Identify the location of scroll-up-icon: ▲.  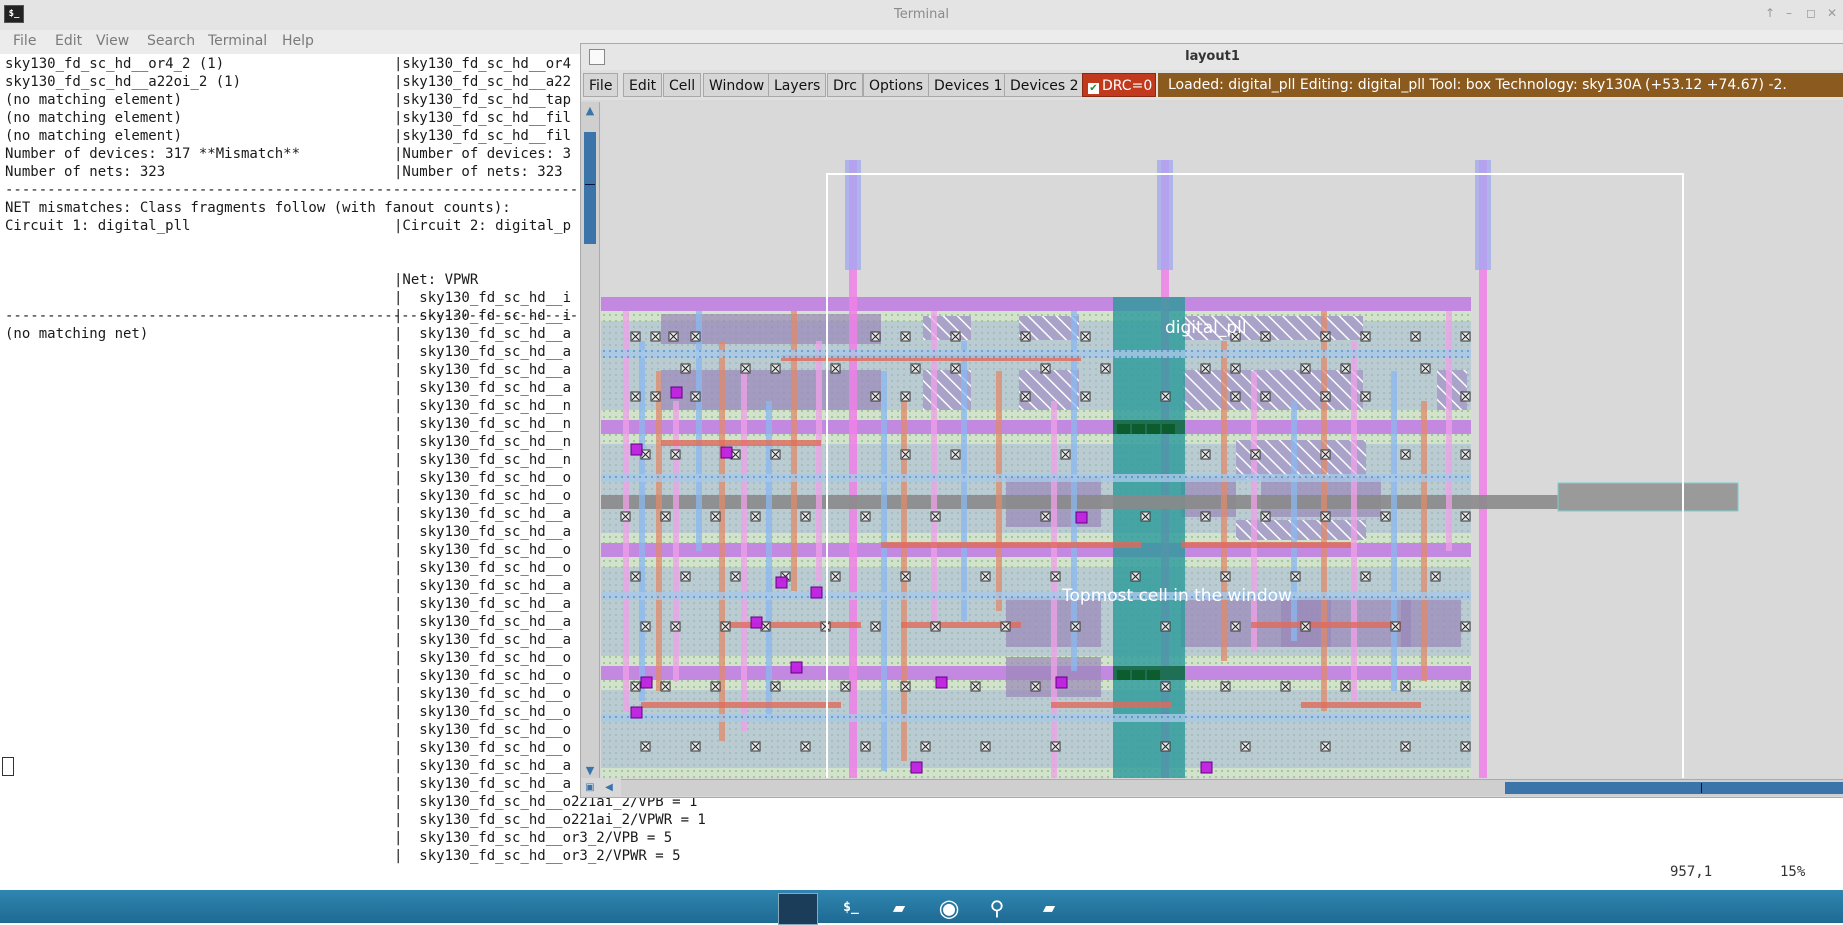
(590, 110).